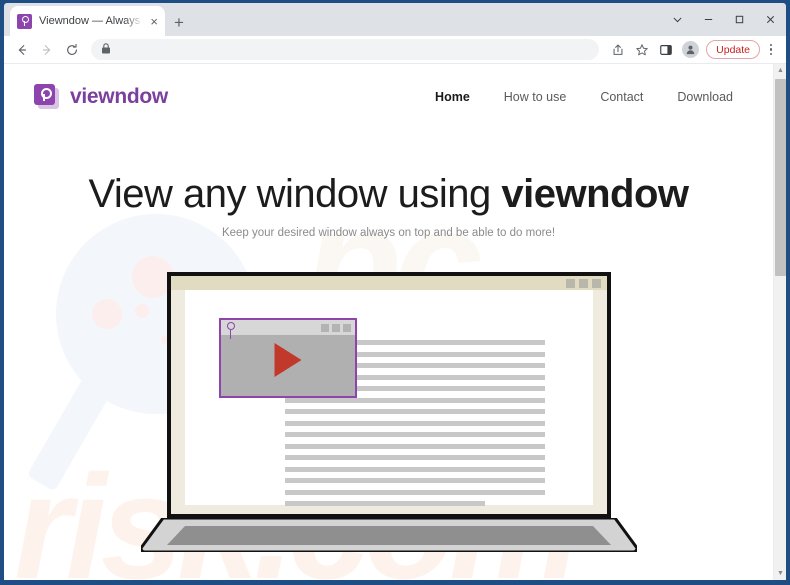  I want to click on share-icon, so click(618, 50).